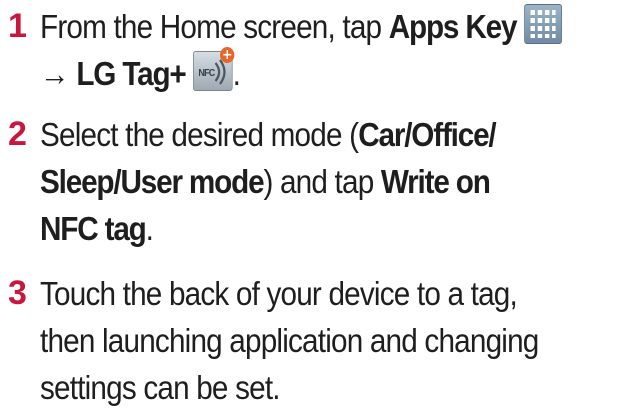 This screenshot has height=420, width=635. What do you see at coordinates (199, 134) in the screenshot?
I see `step-text-segment: Select the desired mode (` at bounding box center [199, 134].